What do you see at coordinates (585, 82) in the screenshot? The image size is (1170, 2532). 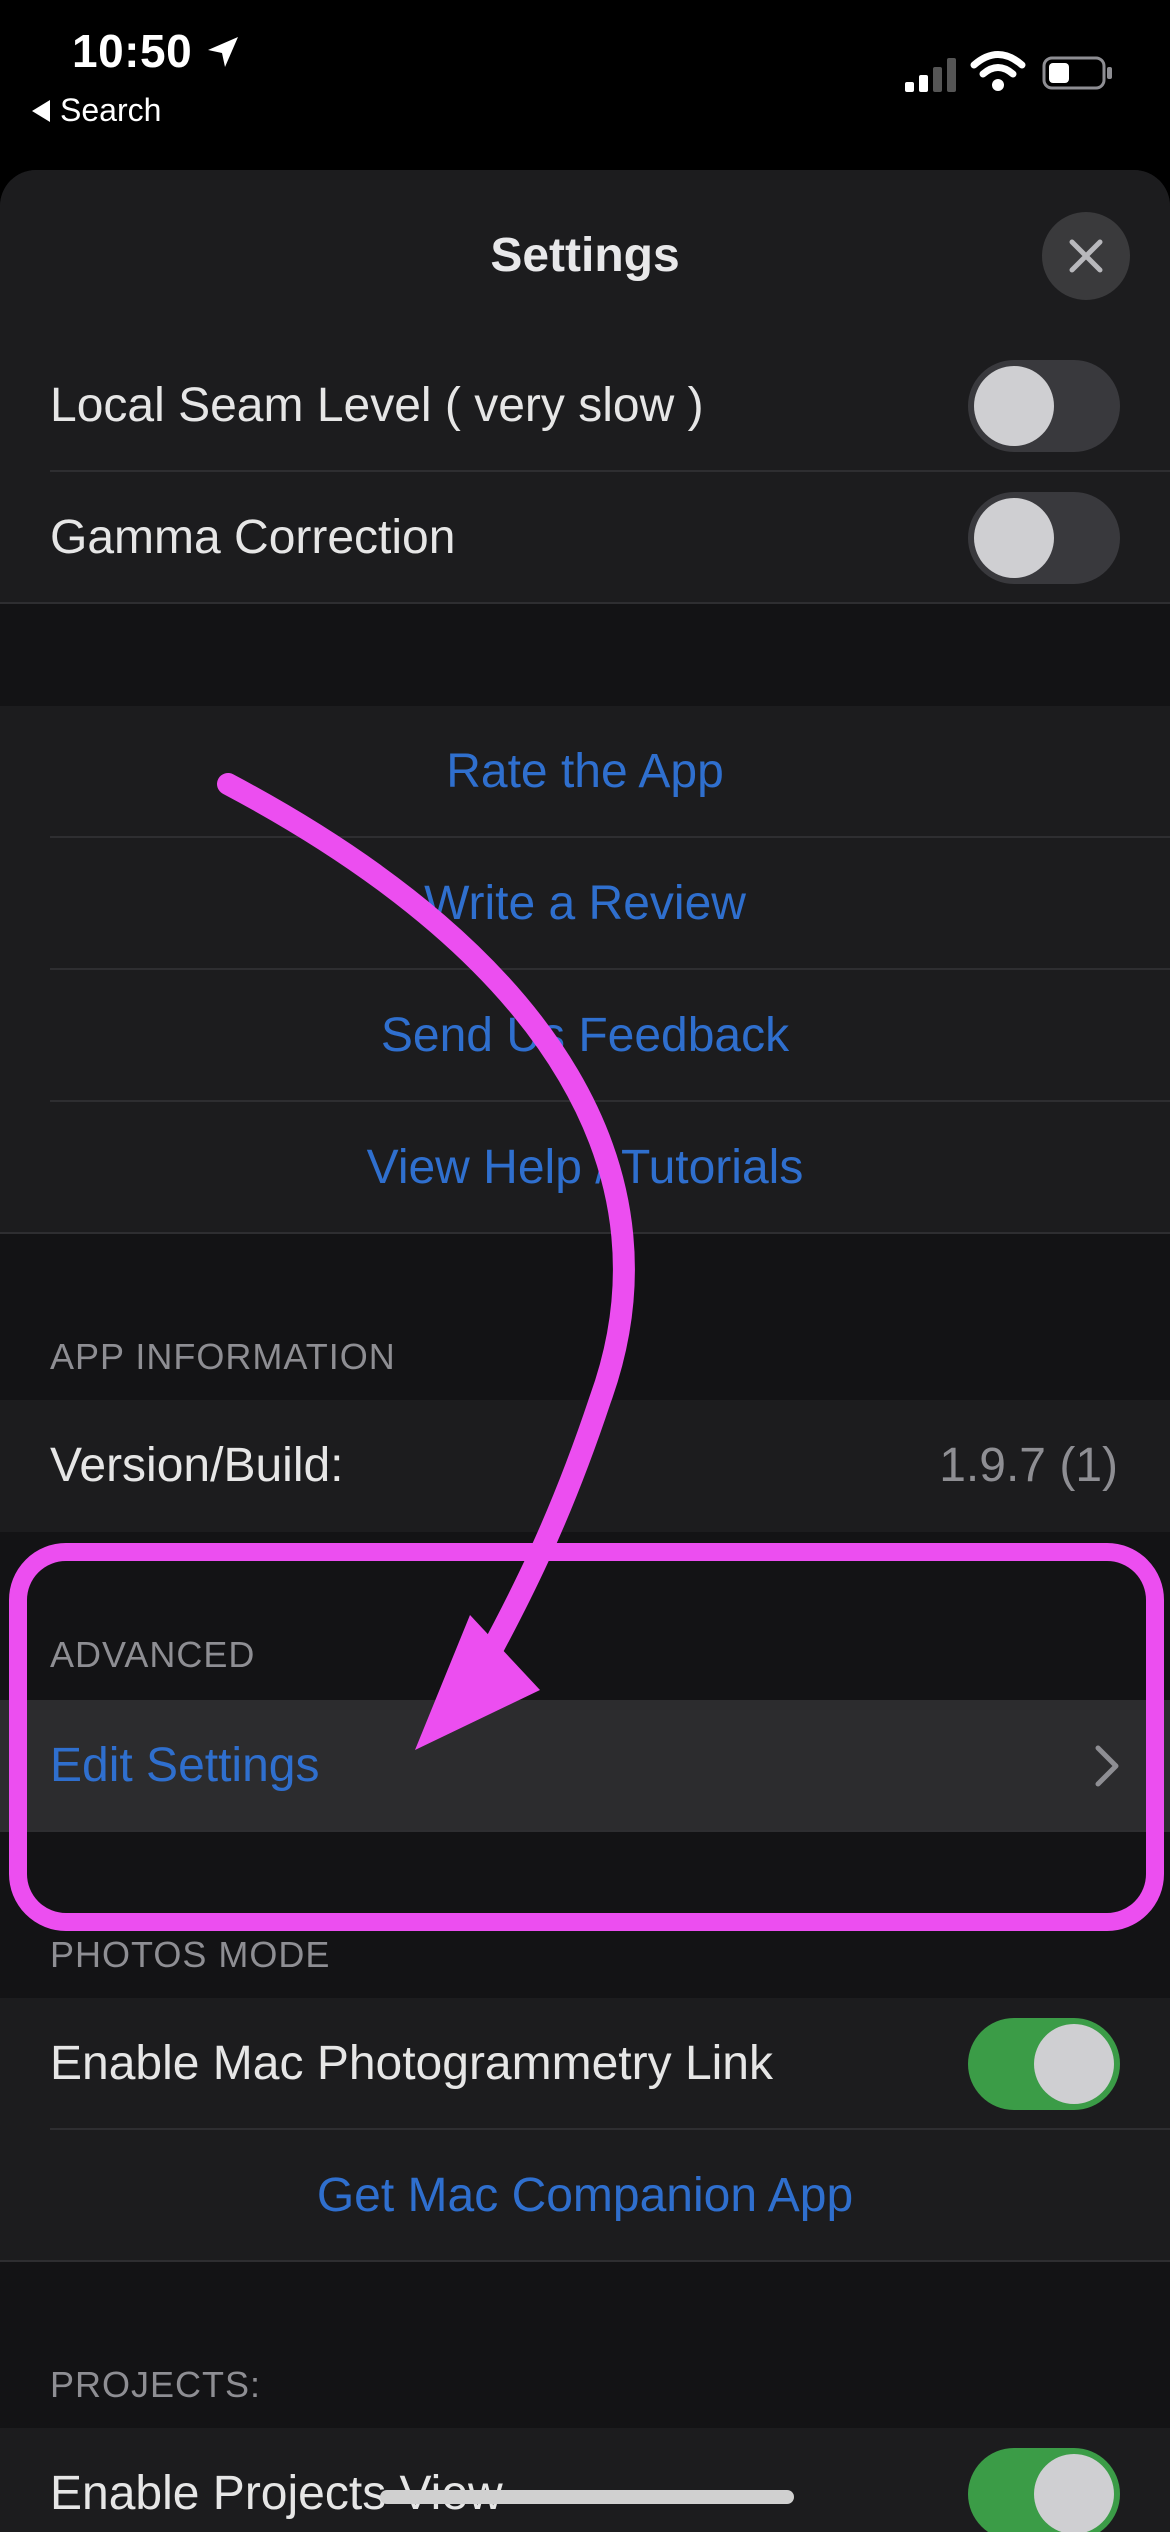 I see `status-bar: 10:50 Search` at bounding box center [585, 82].